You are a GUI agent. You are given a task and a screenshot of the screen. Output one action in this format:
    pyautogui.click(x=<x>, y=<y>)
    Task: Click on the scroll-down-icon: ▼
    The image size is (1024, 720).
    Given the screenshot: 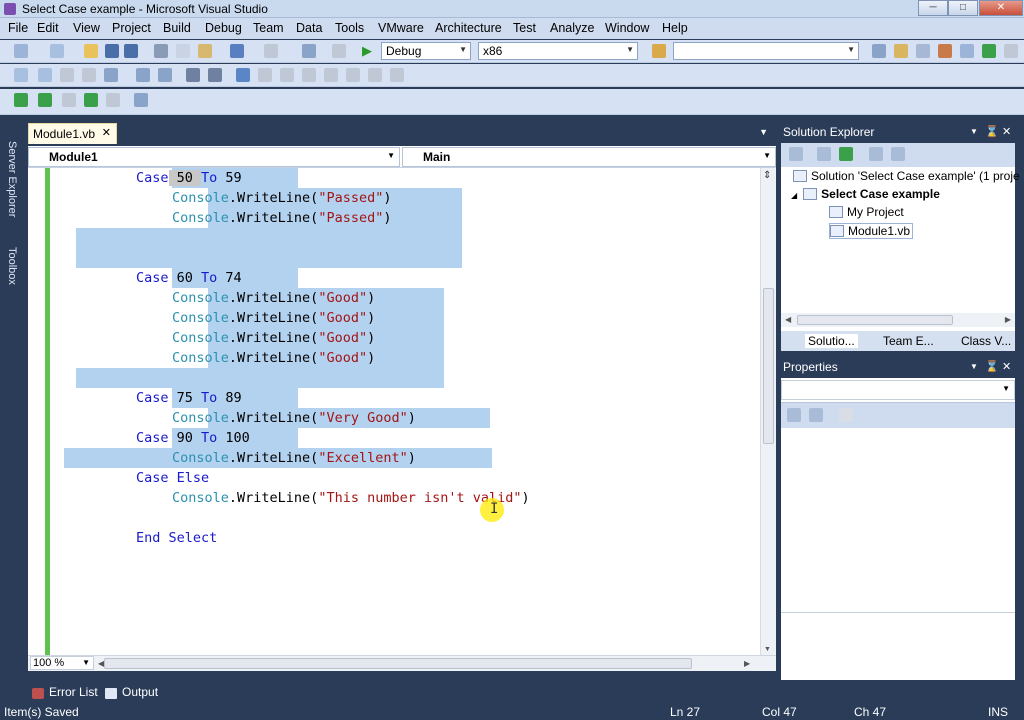 What is the action you would take?
    pyautogui.click(x=767, y=649)
    